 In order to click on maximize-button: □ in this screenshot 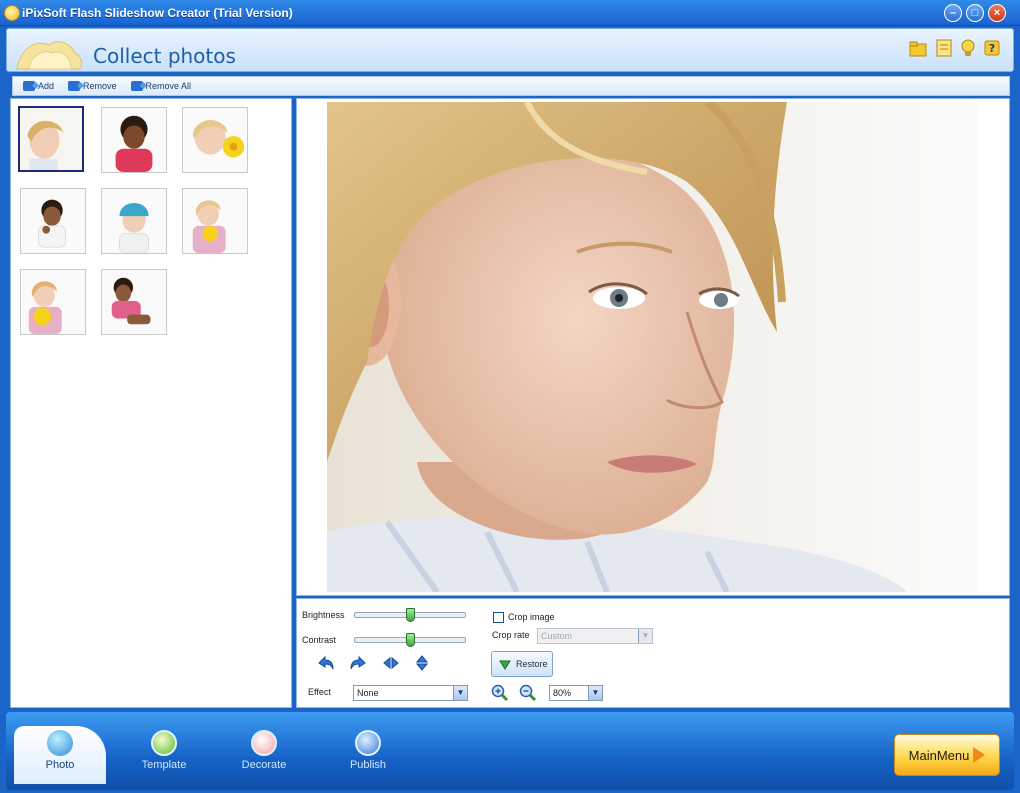, I will do `click(975, 13)`.